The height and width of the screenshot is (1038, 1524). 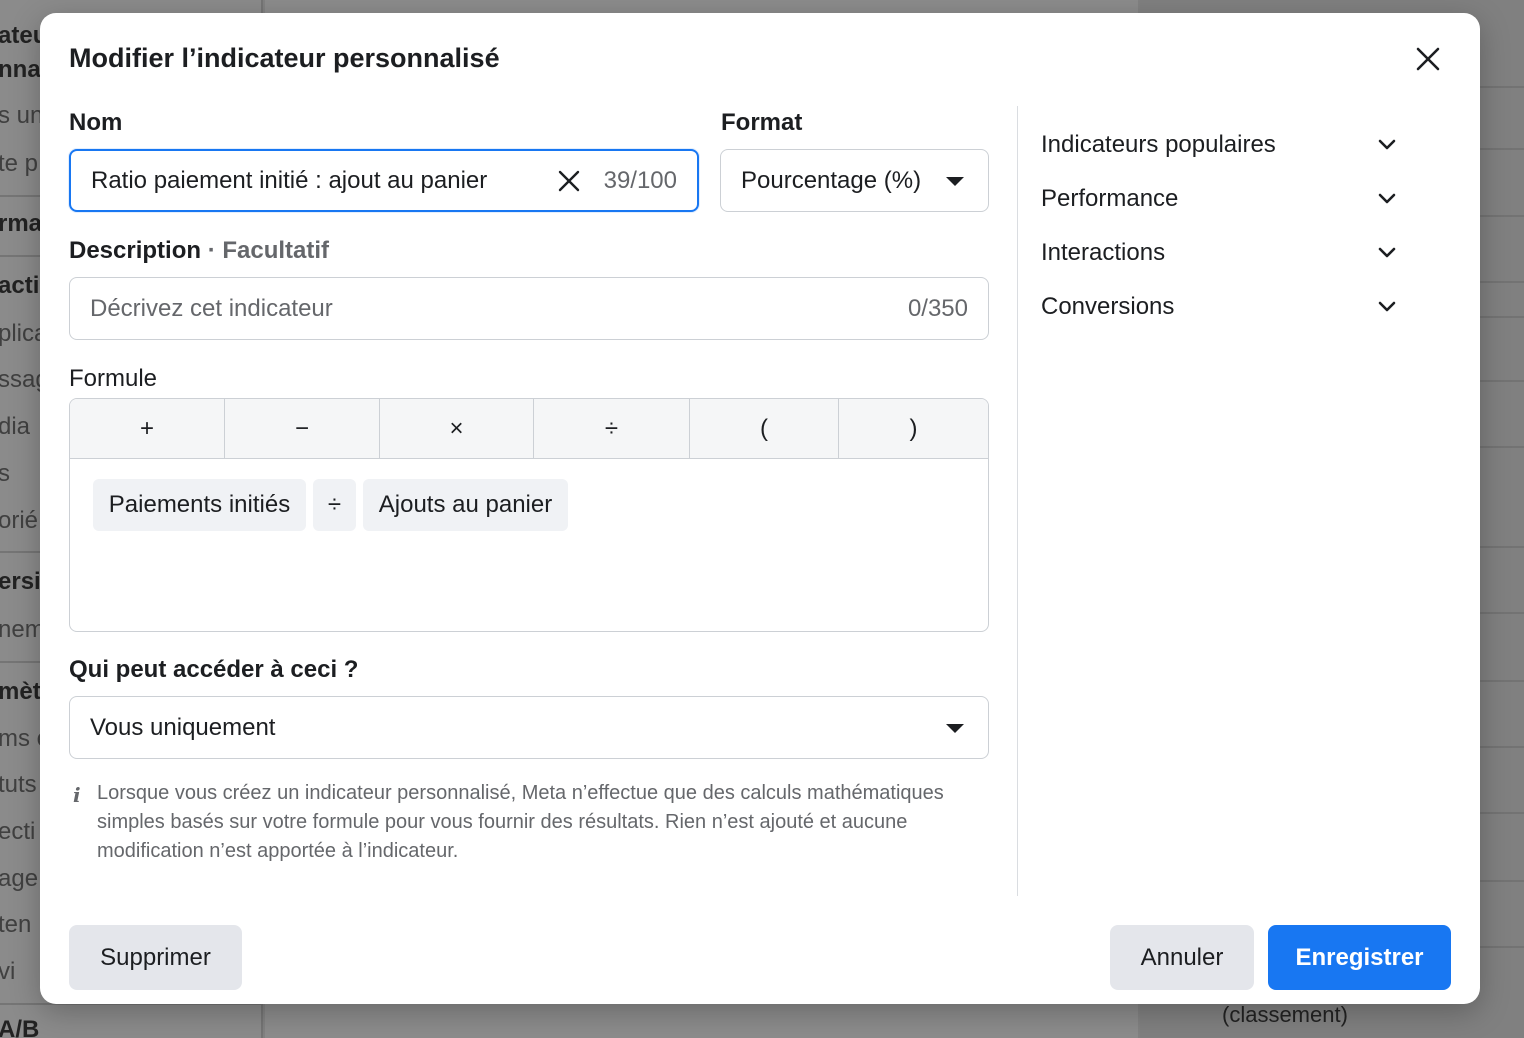 What do you see at coordinates (113, 378) in the screenshot?
I see `formula-label: Formule` at bounding box center [113, 378].